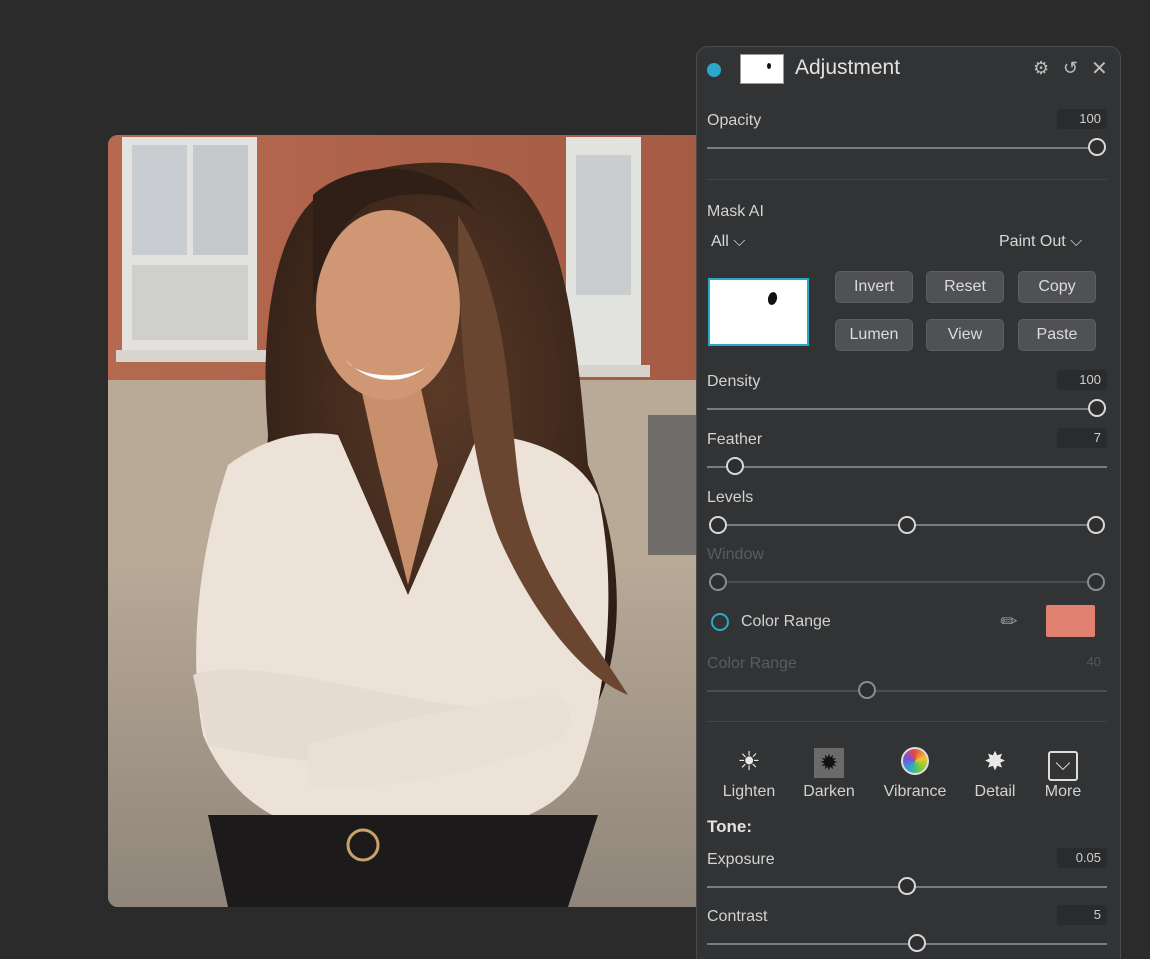  I want to click on mask-ai-label: Mask AI, so click(735, 211).